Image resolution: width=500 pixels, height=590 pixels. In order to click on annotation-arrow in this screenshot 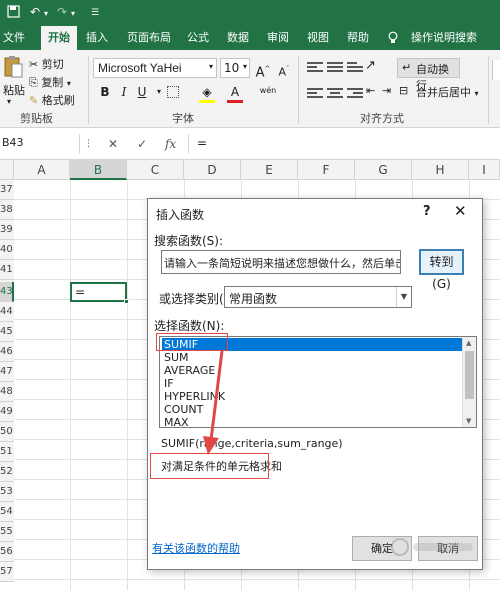, I will do `click(213, 402)`.